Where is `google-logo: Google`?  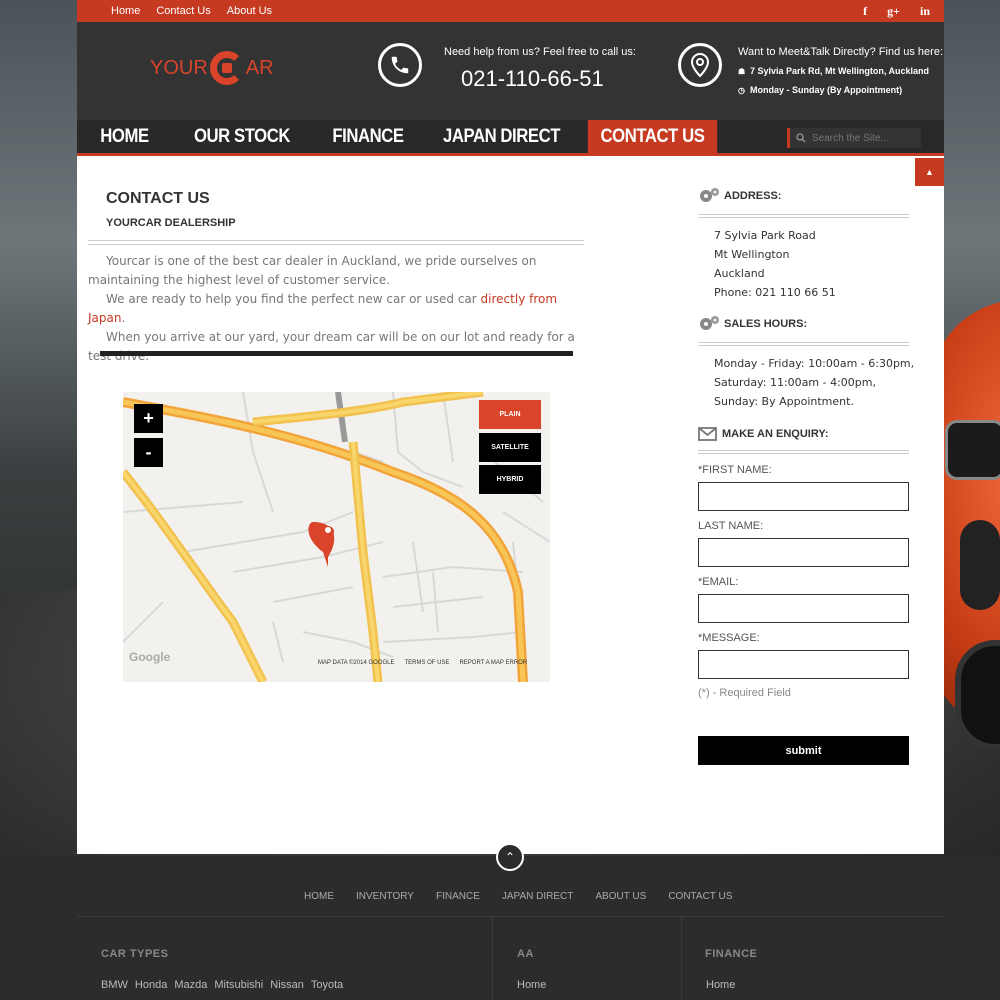 google-logo: Google is located at coordinates (150, 657).